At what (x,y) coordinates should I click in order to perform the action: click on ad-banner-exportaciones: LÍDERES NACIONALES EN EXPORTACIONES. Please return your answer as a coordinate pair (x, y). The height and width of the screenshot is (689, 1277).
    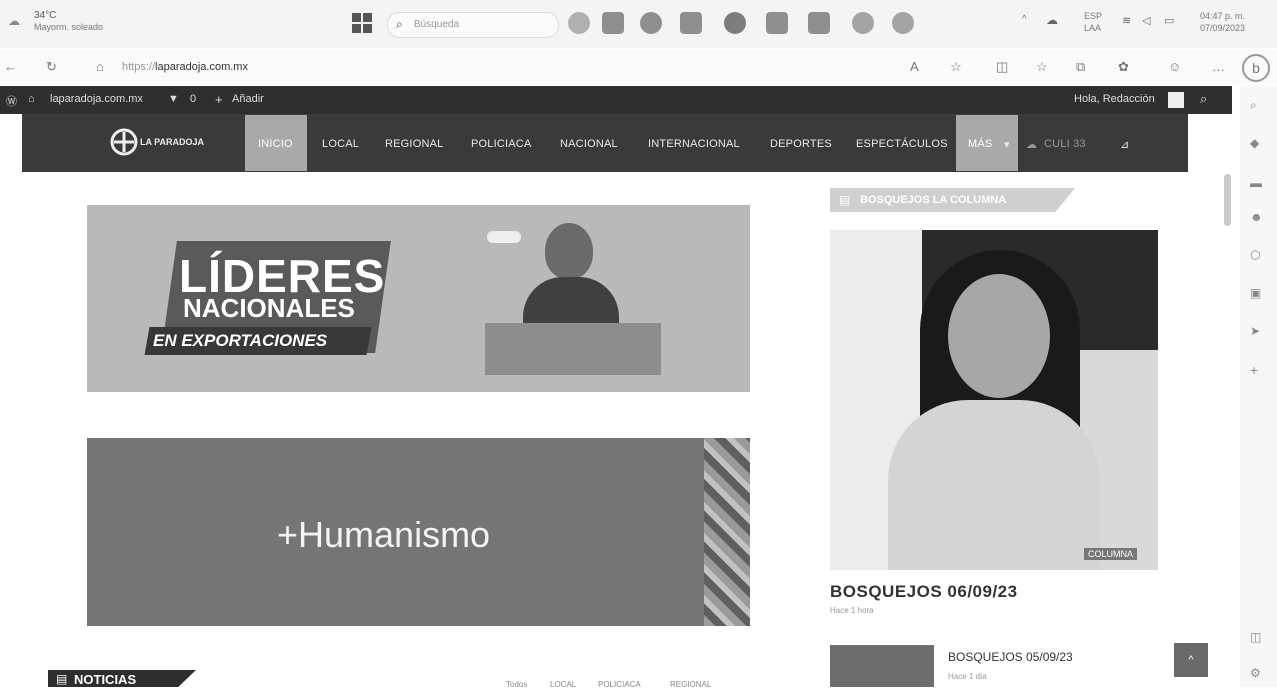
    Looking at the image, I should click on (418, 298).